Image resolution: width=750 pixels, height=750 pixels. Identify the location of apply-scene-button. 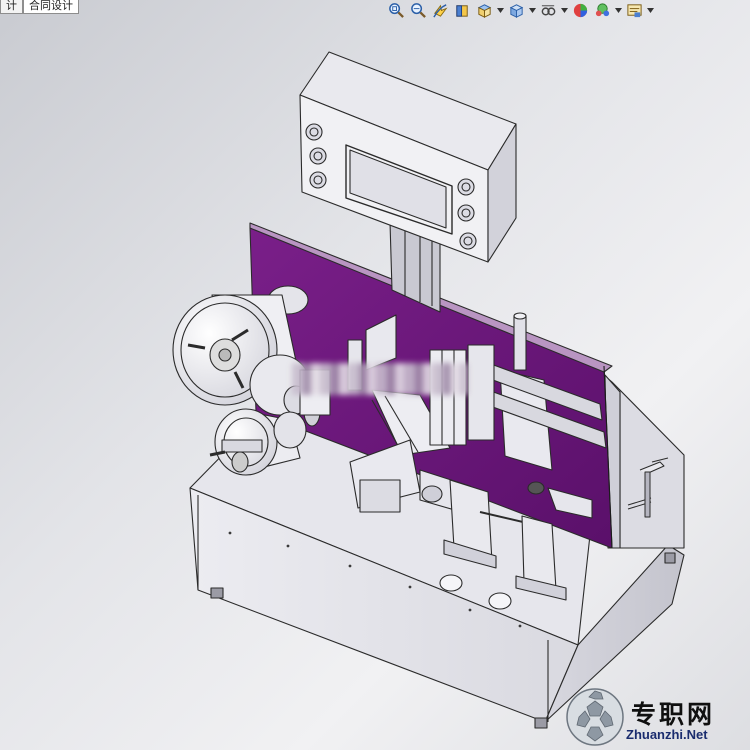
(602, 10).